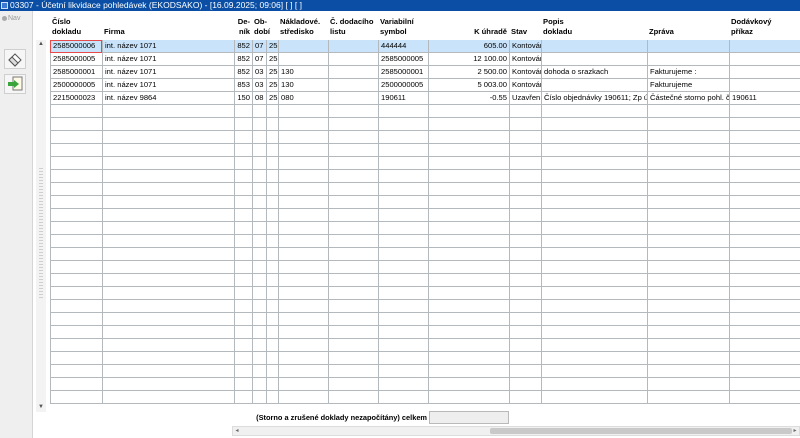 The height and width of the screenshot is (438, 800). Describe the element at coordinates (41, 233) in the screenshot. I see `scroll-grip` at that location.